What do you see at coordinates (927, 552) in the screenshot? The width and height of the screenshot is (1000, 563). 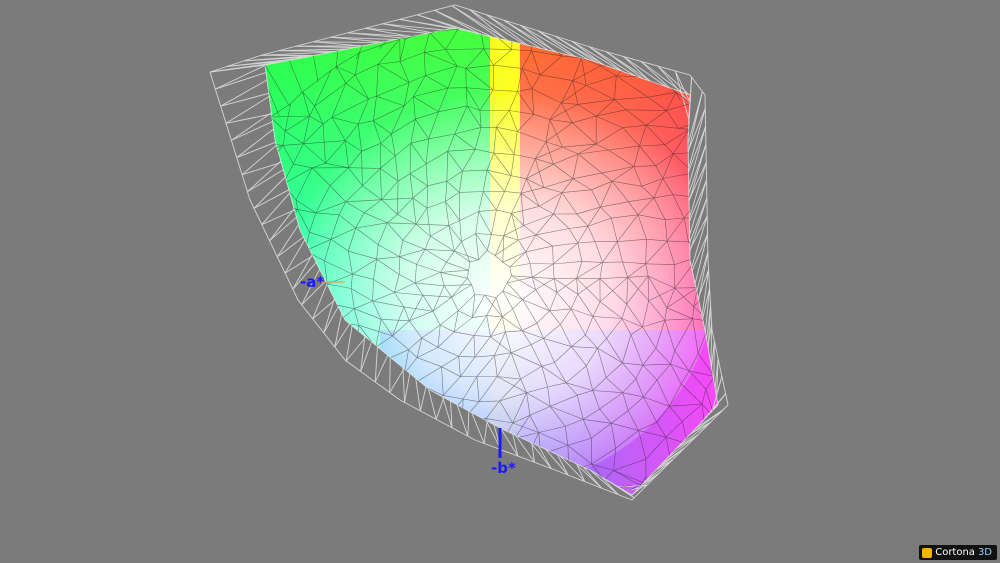 I see `cortona-logo-icon` at bounding box center [927, 552].